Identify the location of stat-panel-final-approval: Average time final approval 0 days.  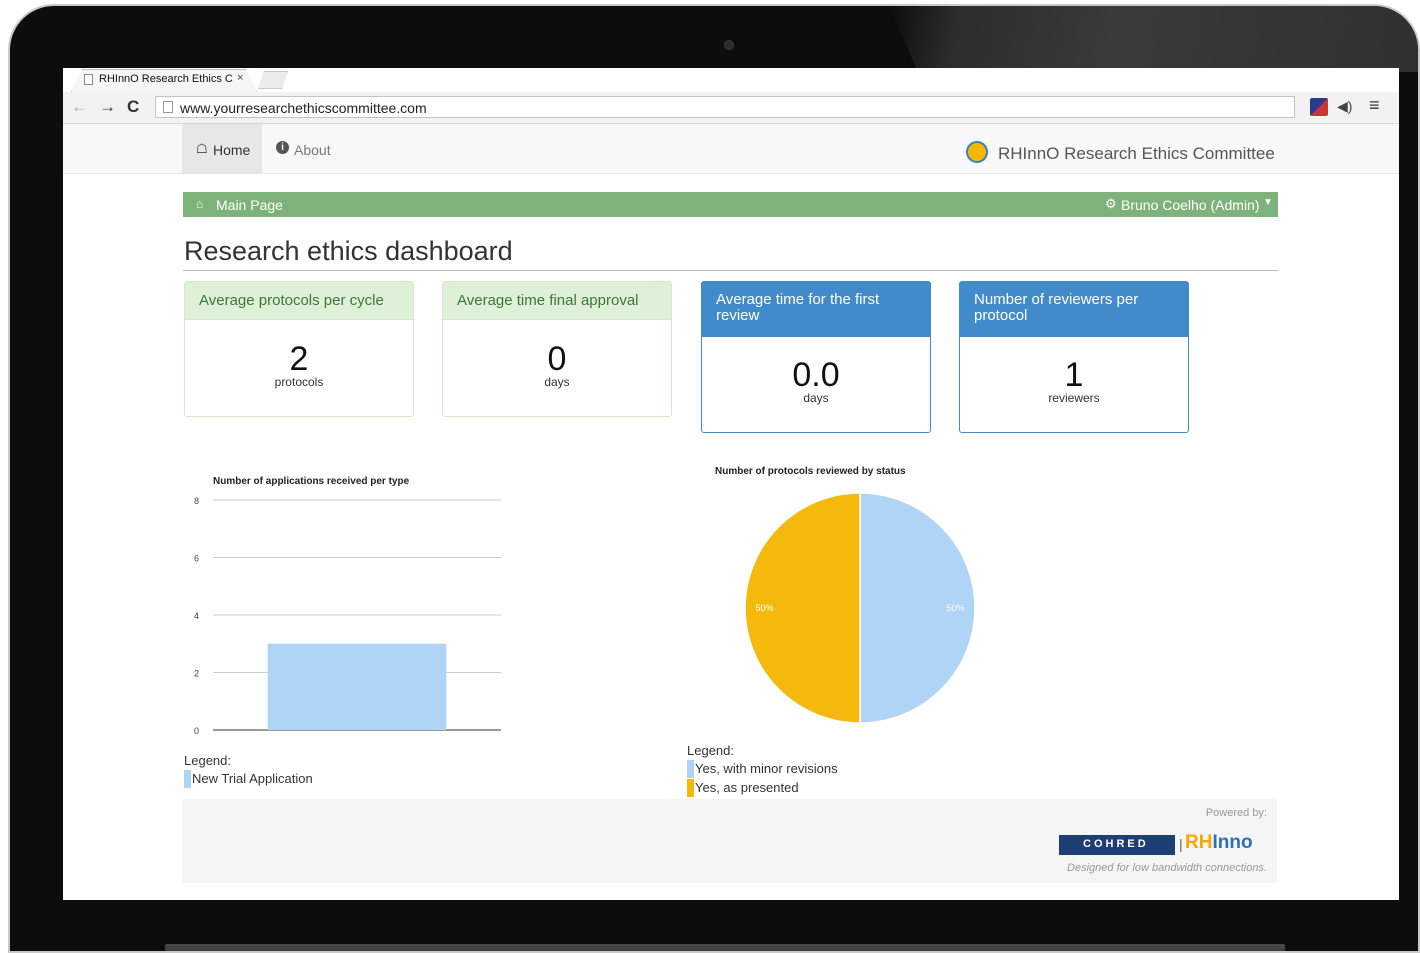
(557, 349).